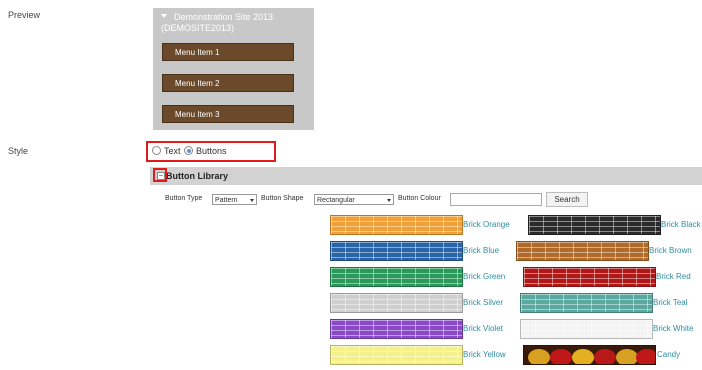  What do you see at coordinates (336, 200) in the screenshot?
I see `button-shape-value: Rectangular` at bounding box center [336, 200].